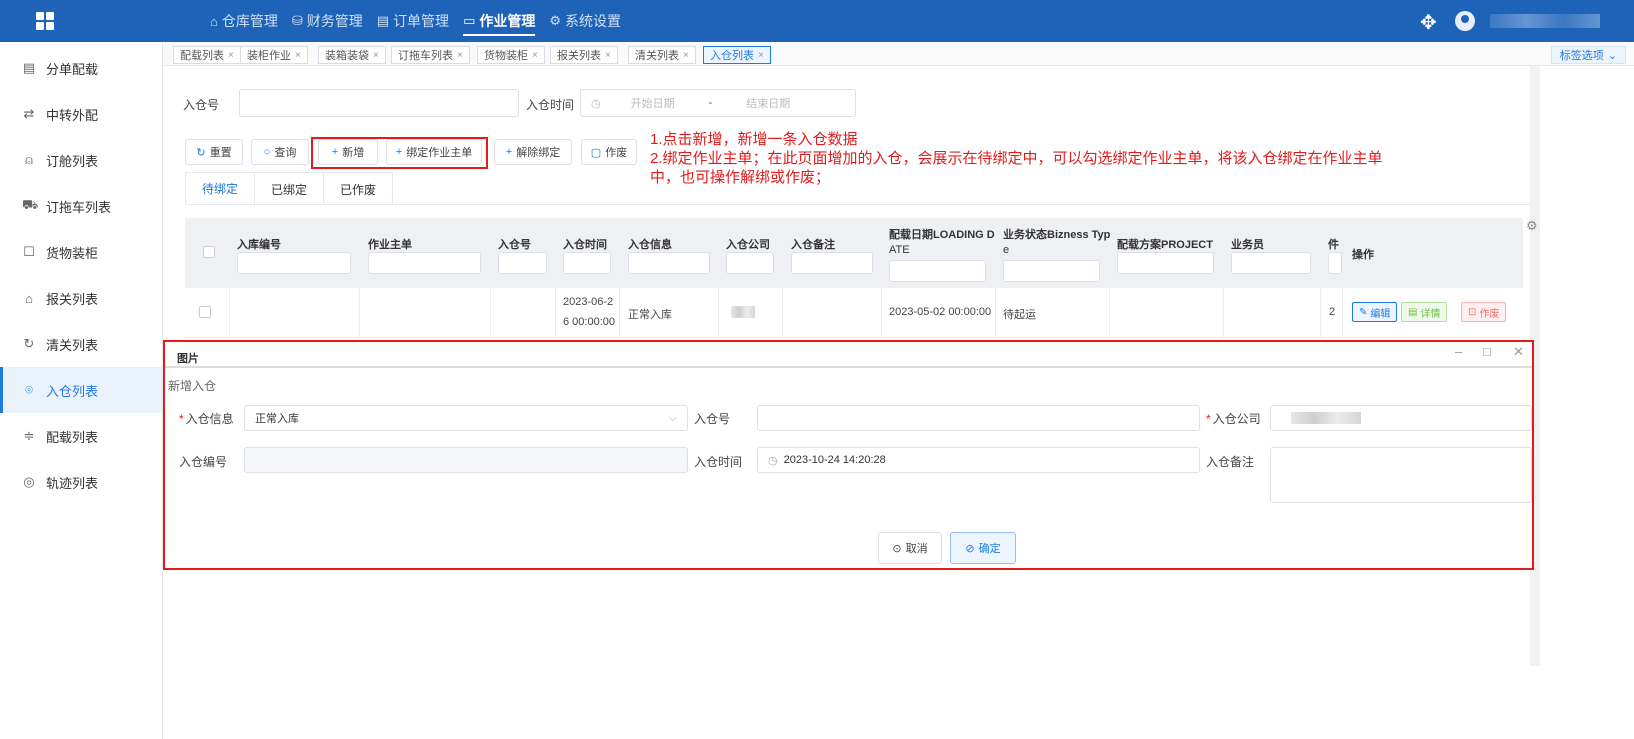 The image size is (1634, 739). I want to click on nav-operations: ▭ 作业管理, so click(499, 21).